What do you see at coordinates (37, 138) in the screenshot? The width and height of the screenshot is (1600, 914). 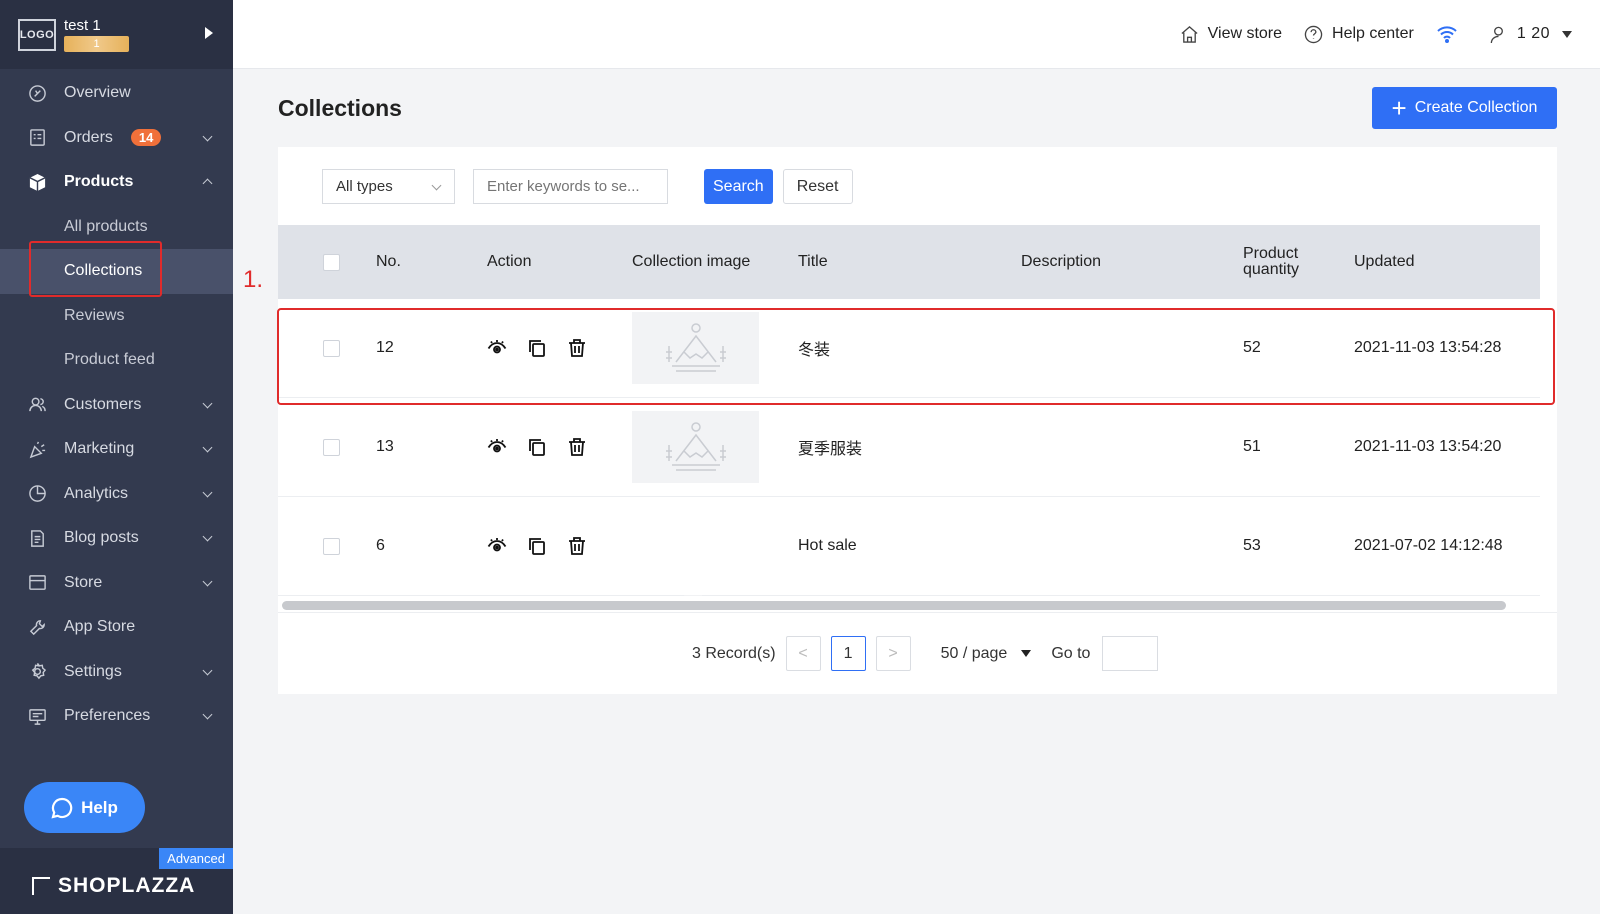 I see `orders-icon` at bounding box center [37, 138].